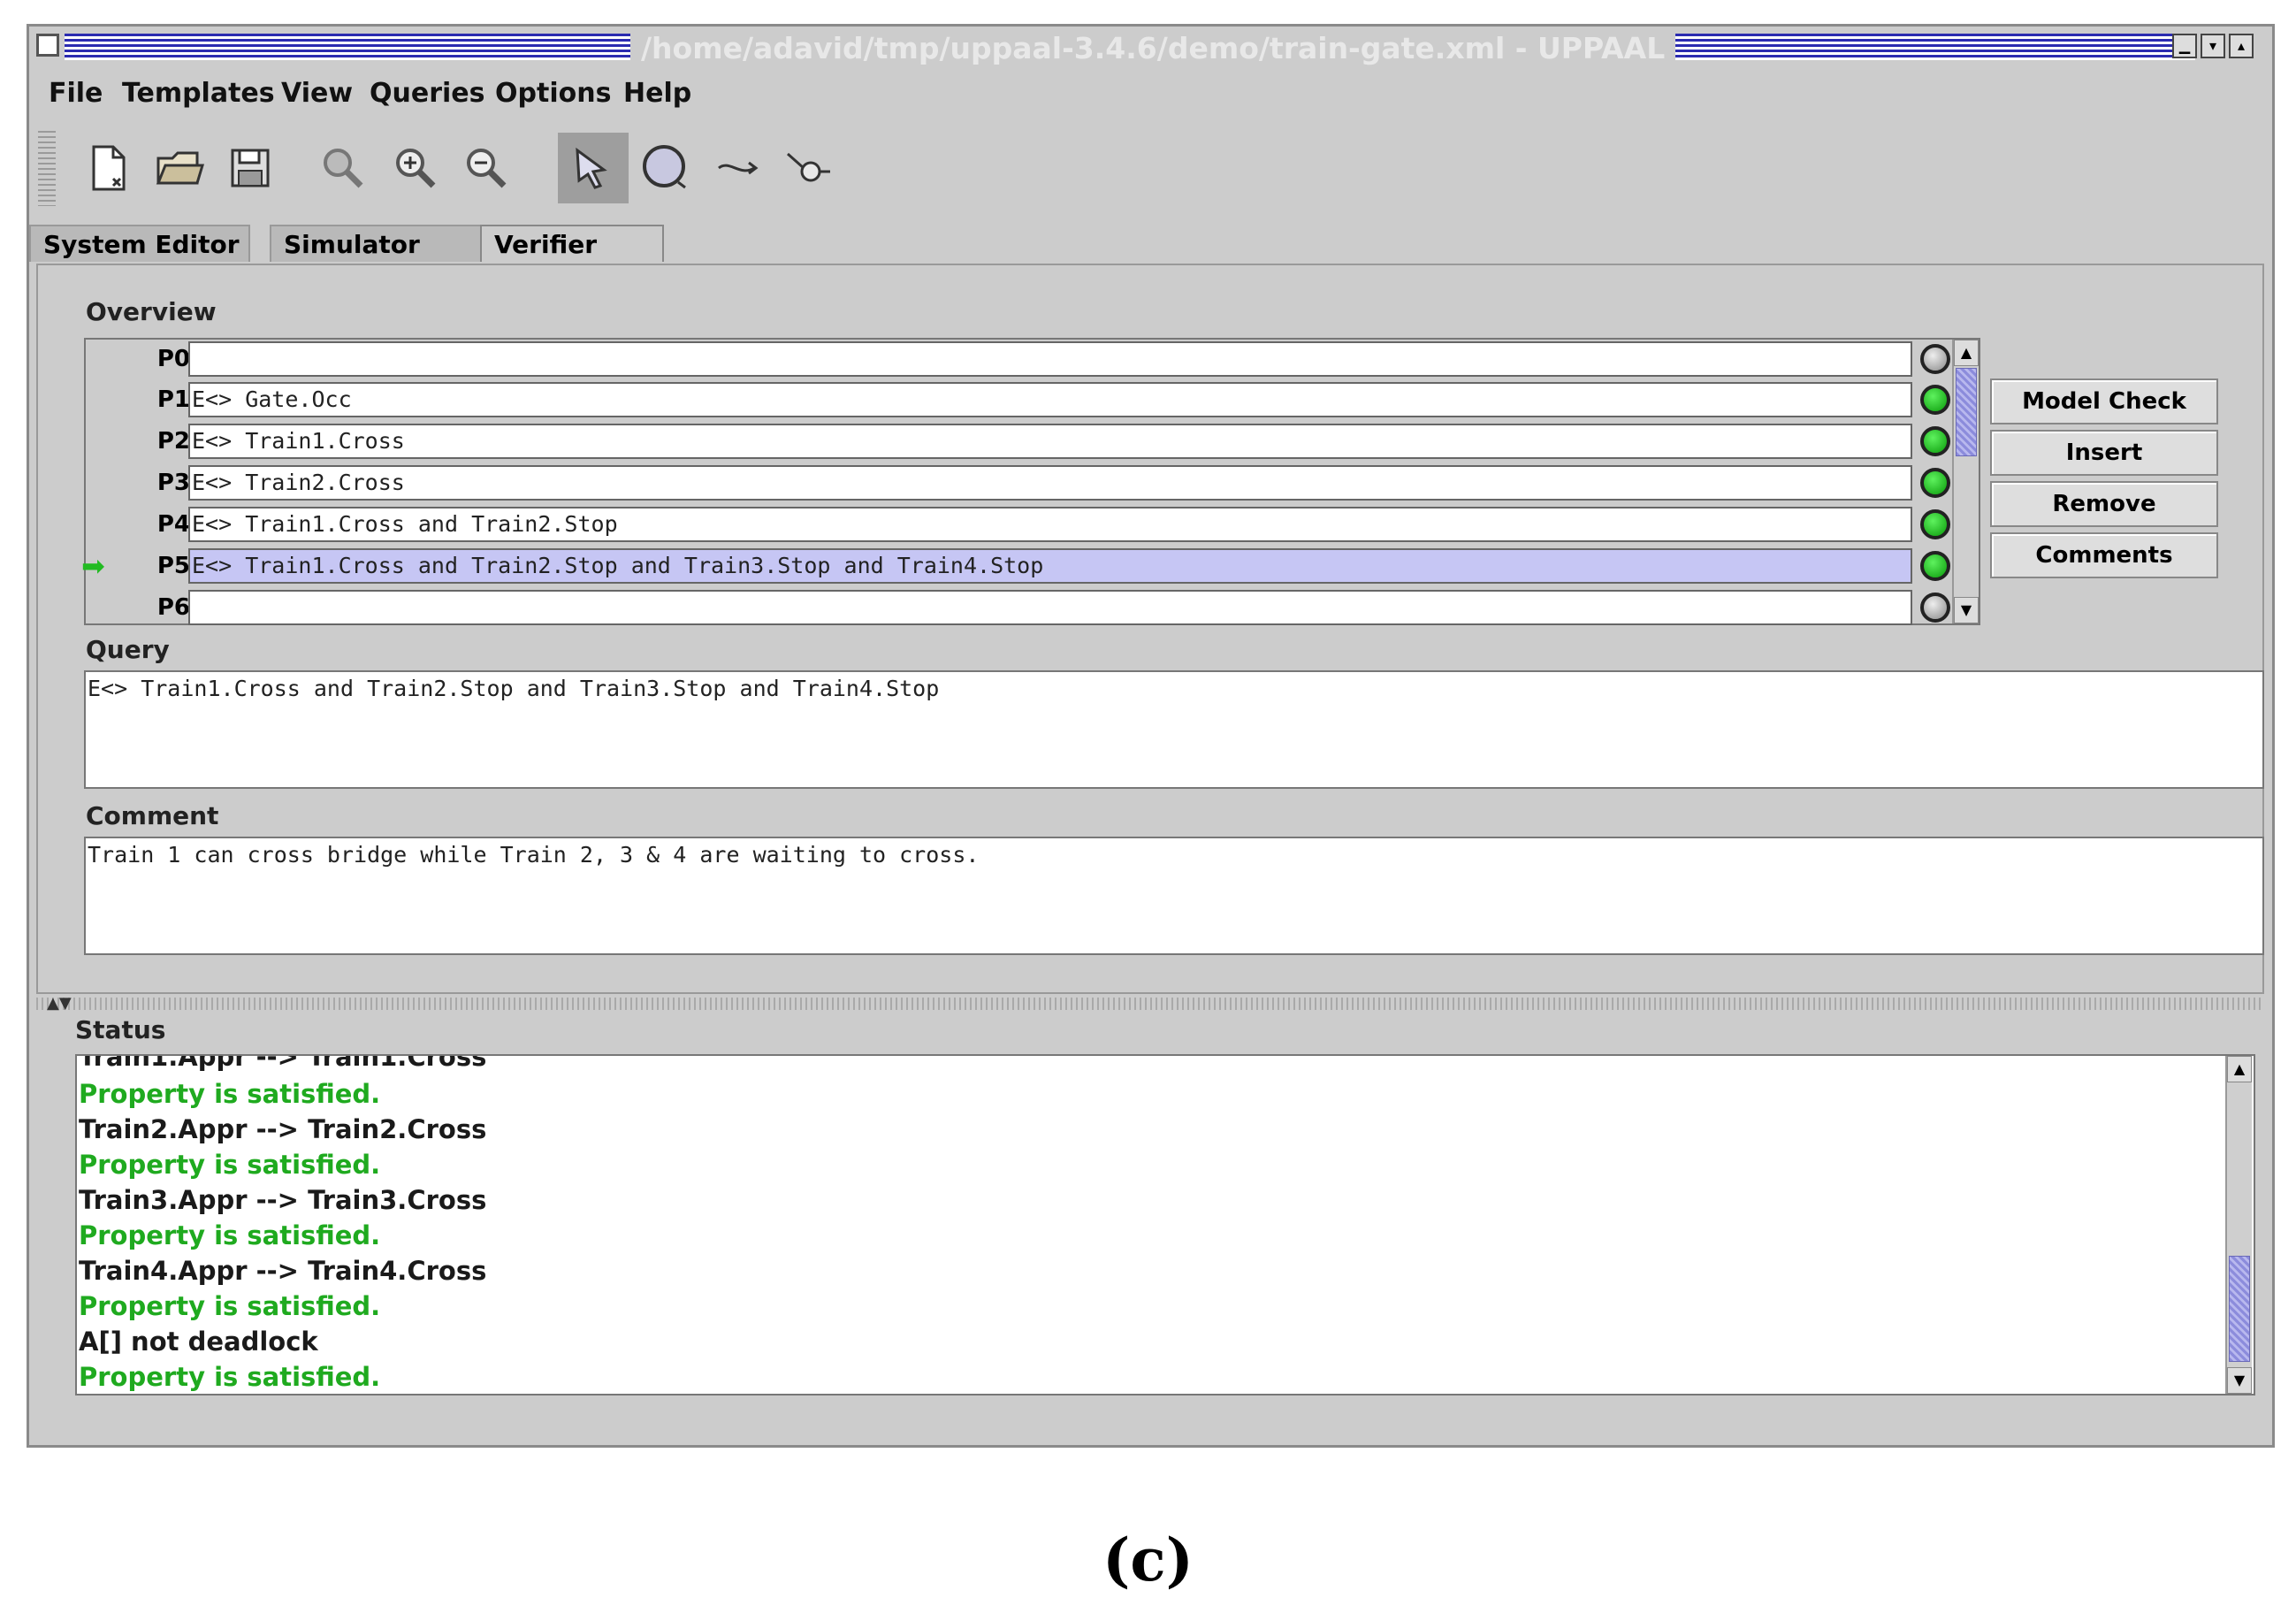 The width and height of the screenshot is (2296, 1621). What do you see at coordinates (173, 566) in the screenshot?
I see `query-id: P5` at bounding box center [173, 566].